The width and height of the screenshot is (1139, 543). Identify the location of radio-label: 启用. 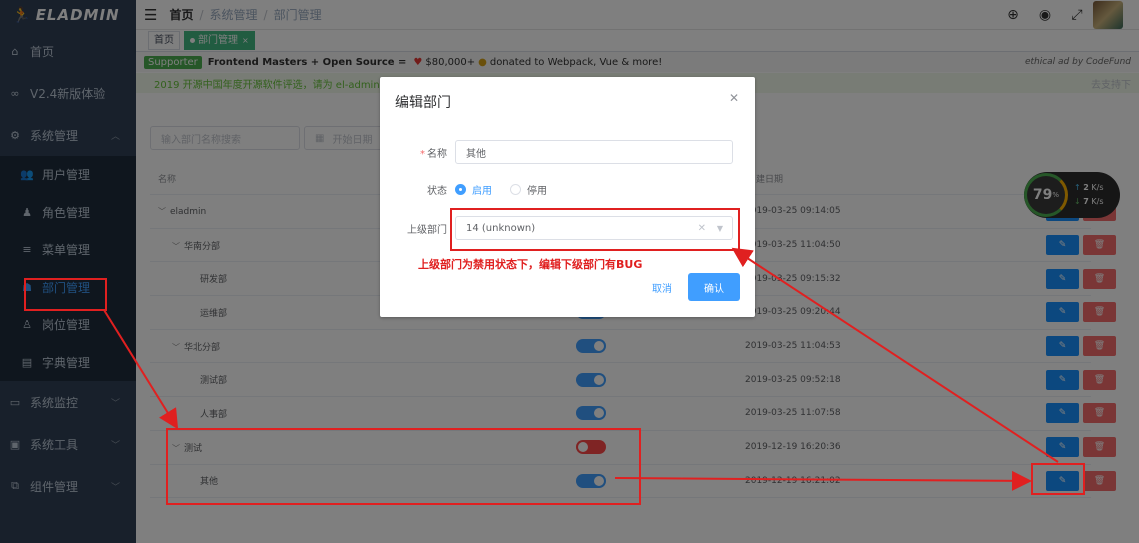
(482, 191).